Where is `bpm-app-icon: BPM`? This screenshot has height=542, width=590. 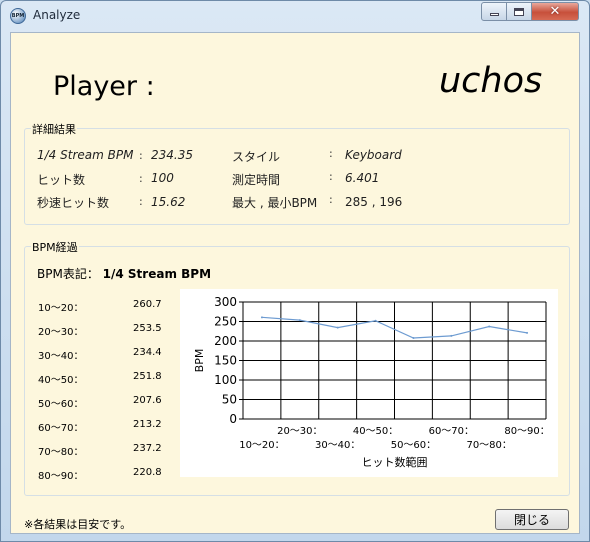
bpm-app-icon: BPM is located at coordinates (18, 16).